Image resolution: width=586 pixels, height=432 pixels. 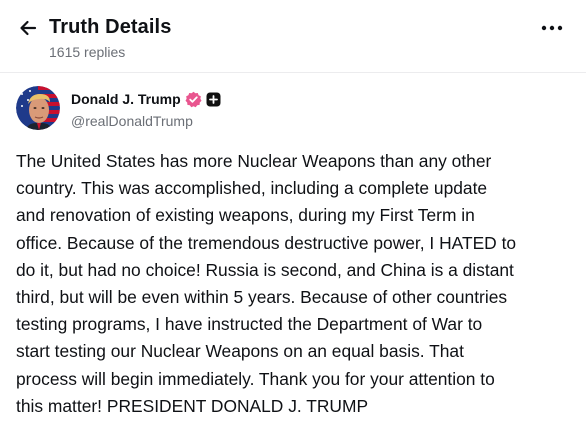 I want to click on avatar, so click(x=38, y=108).